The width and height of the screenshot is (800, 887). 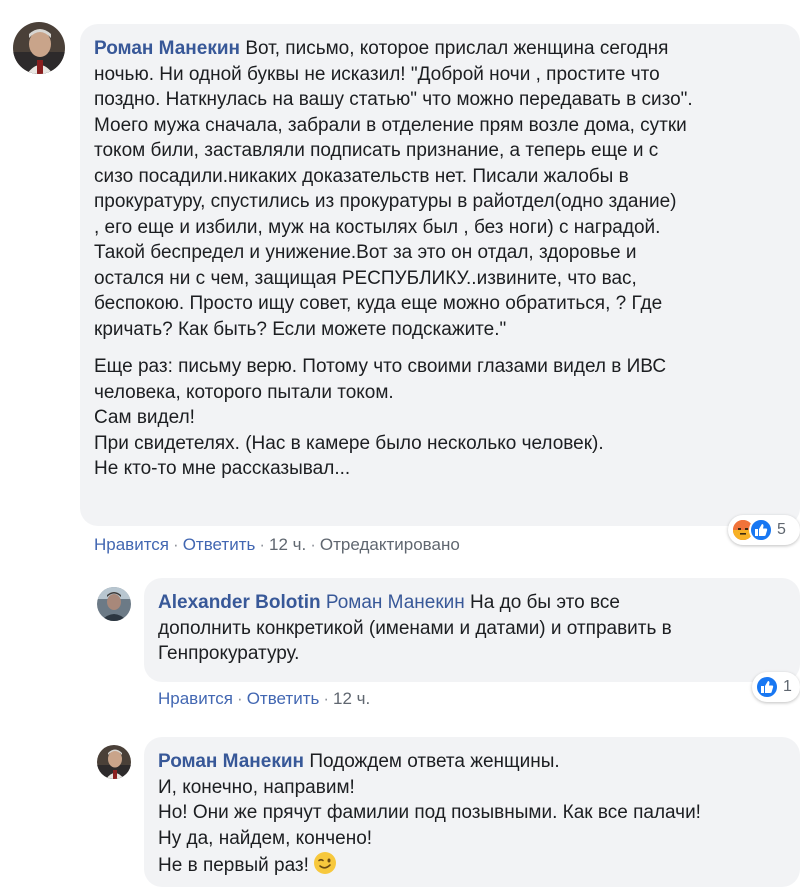 I want to click on reply-actions: Нравится · Ответить · 12 ч., so click(x=264, y=698).